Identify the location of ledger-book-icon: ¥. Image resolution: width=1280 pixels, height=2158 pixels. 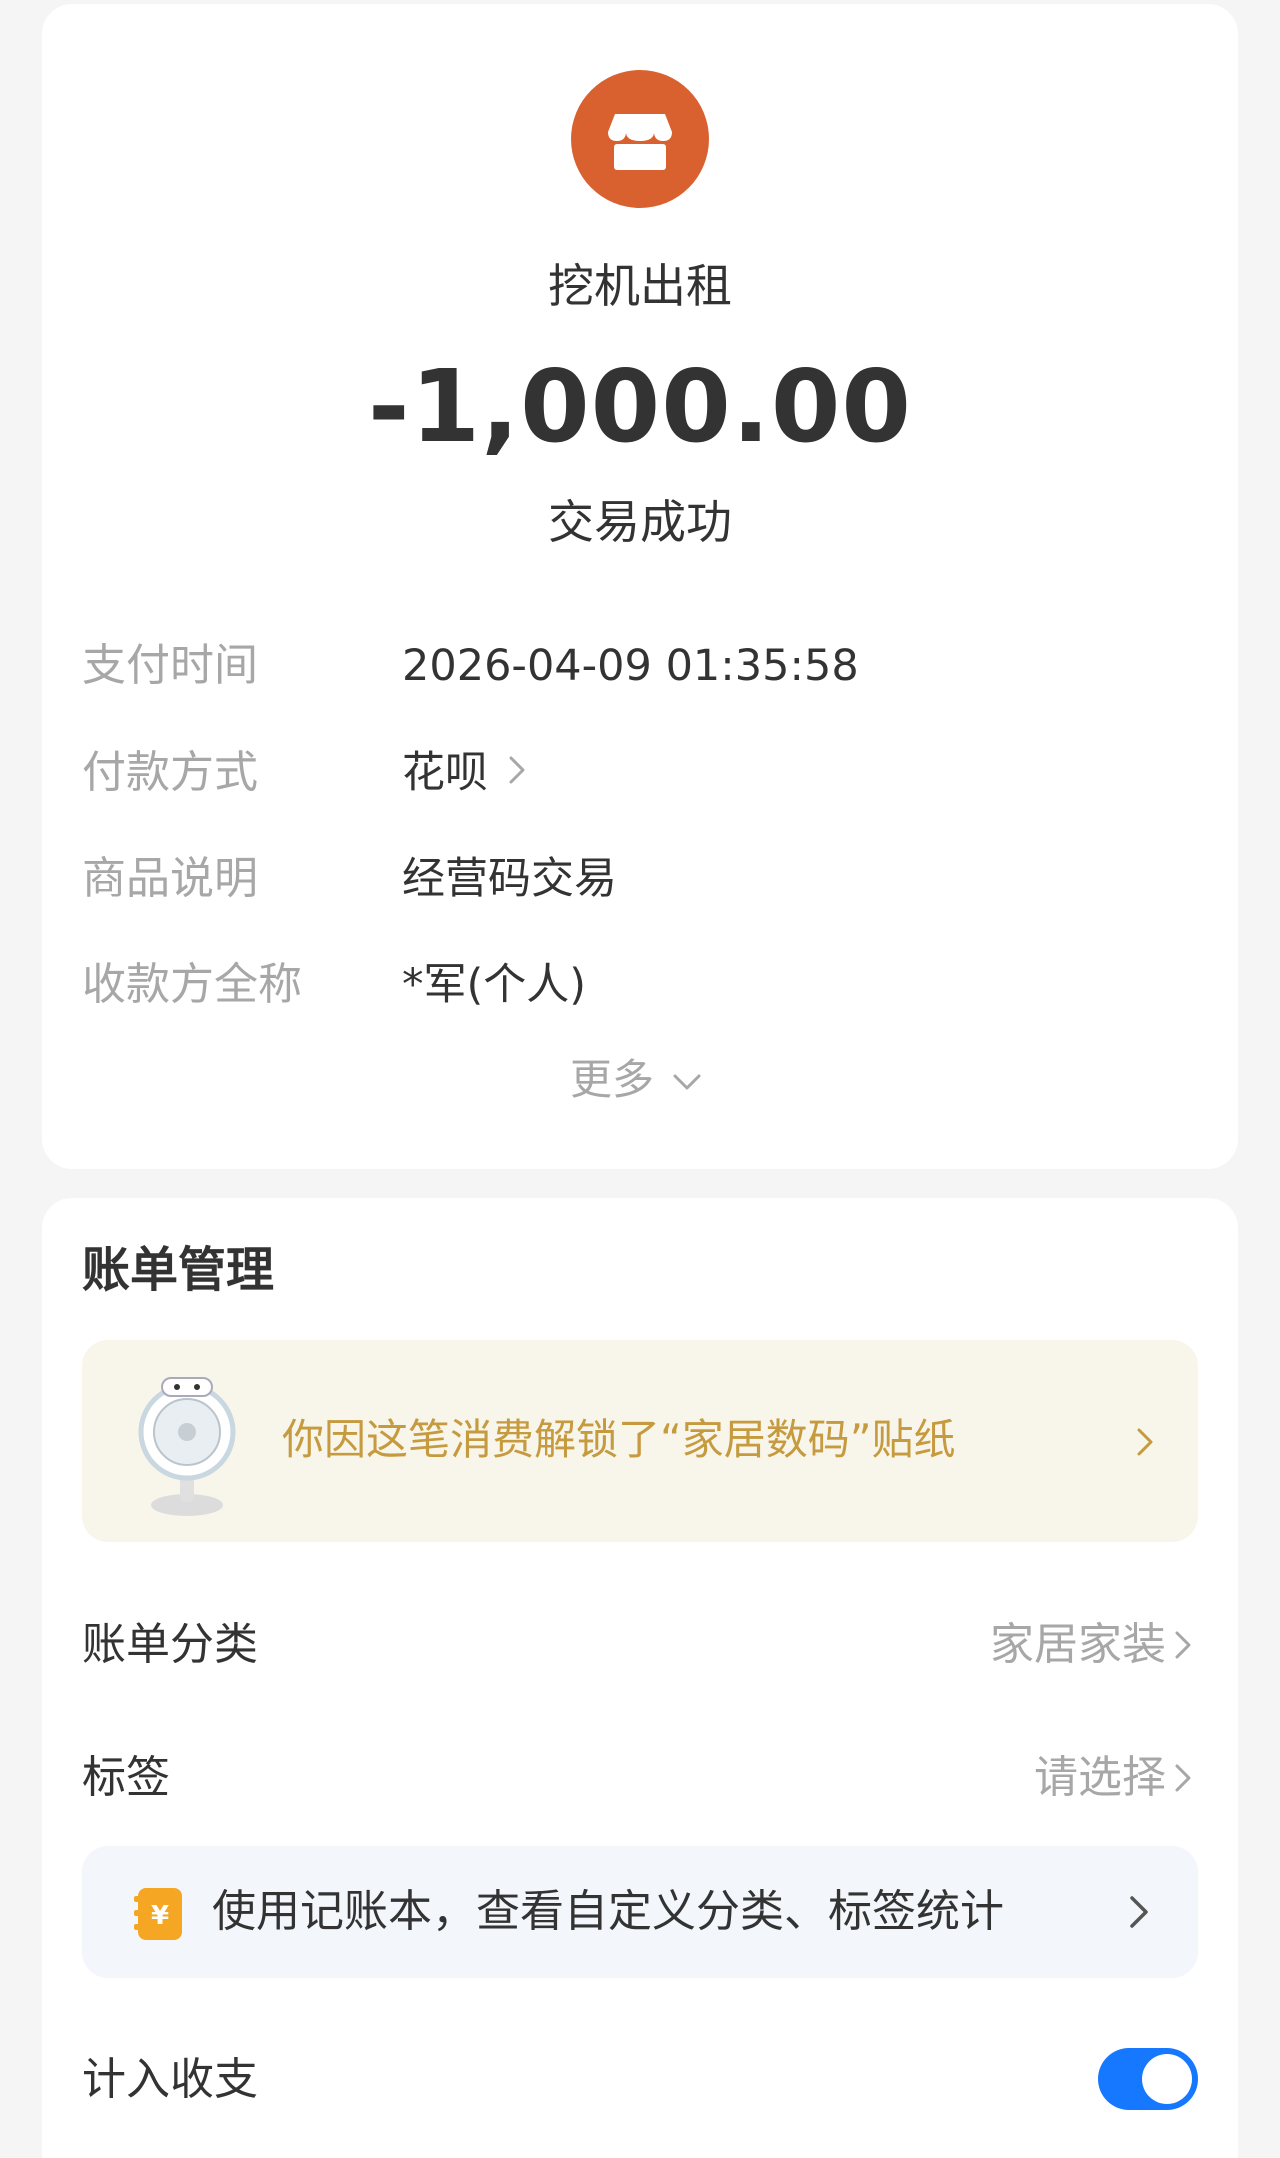
(160, 1916).